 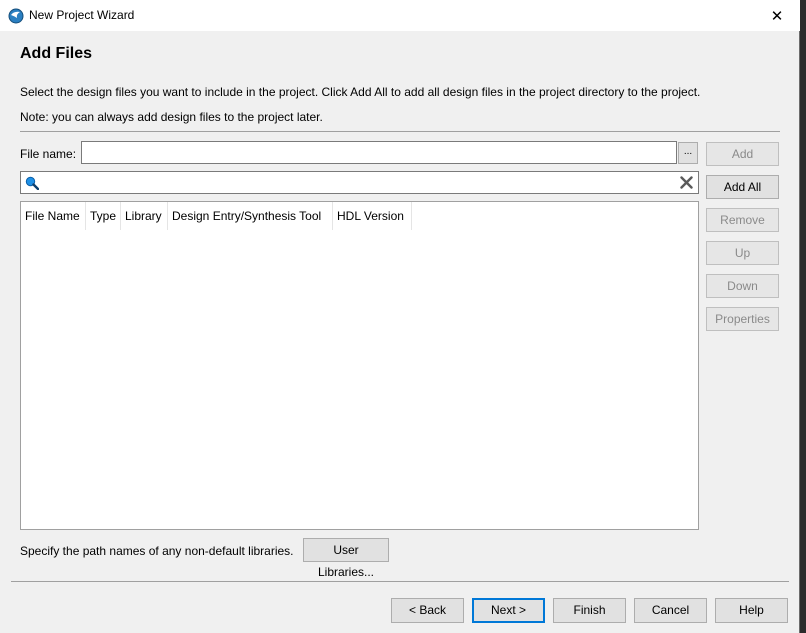 I want to click on filter-input, so click(x=360, y=183).